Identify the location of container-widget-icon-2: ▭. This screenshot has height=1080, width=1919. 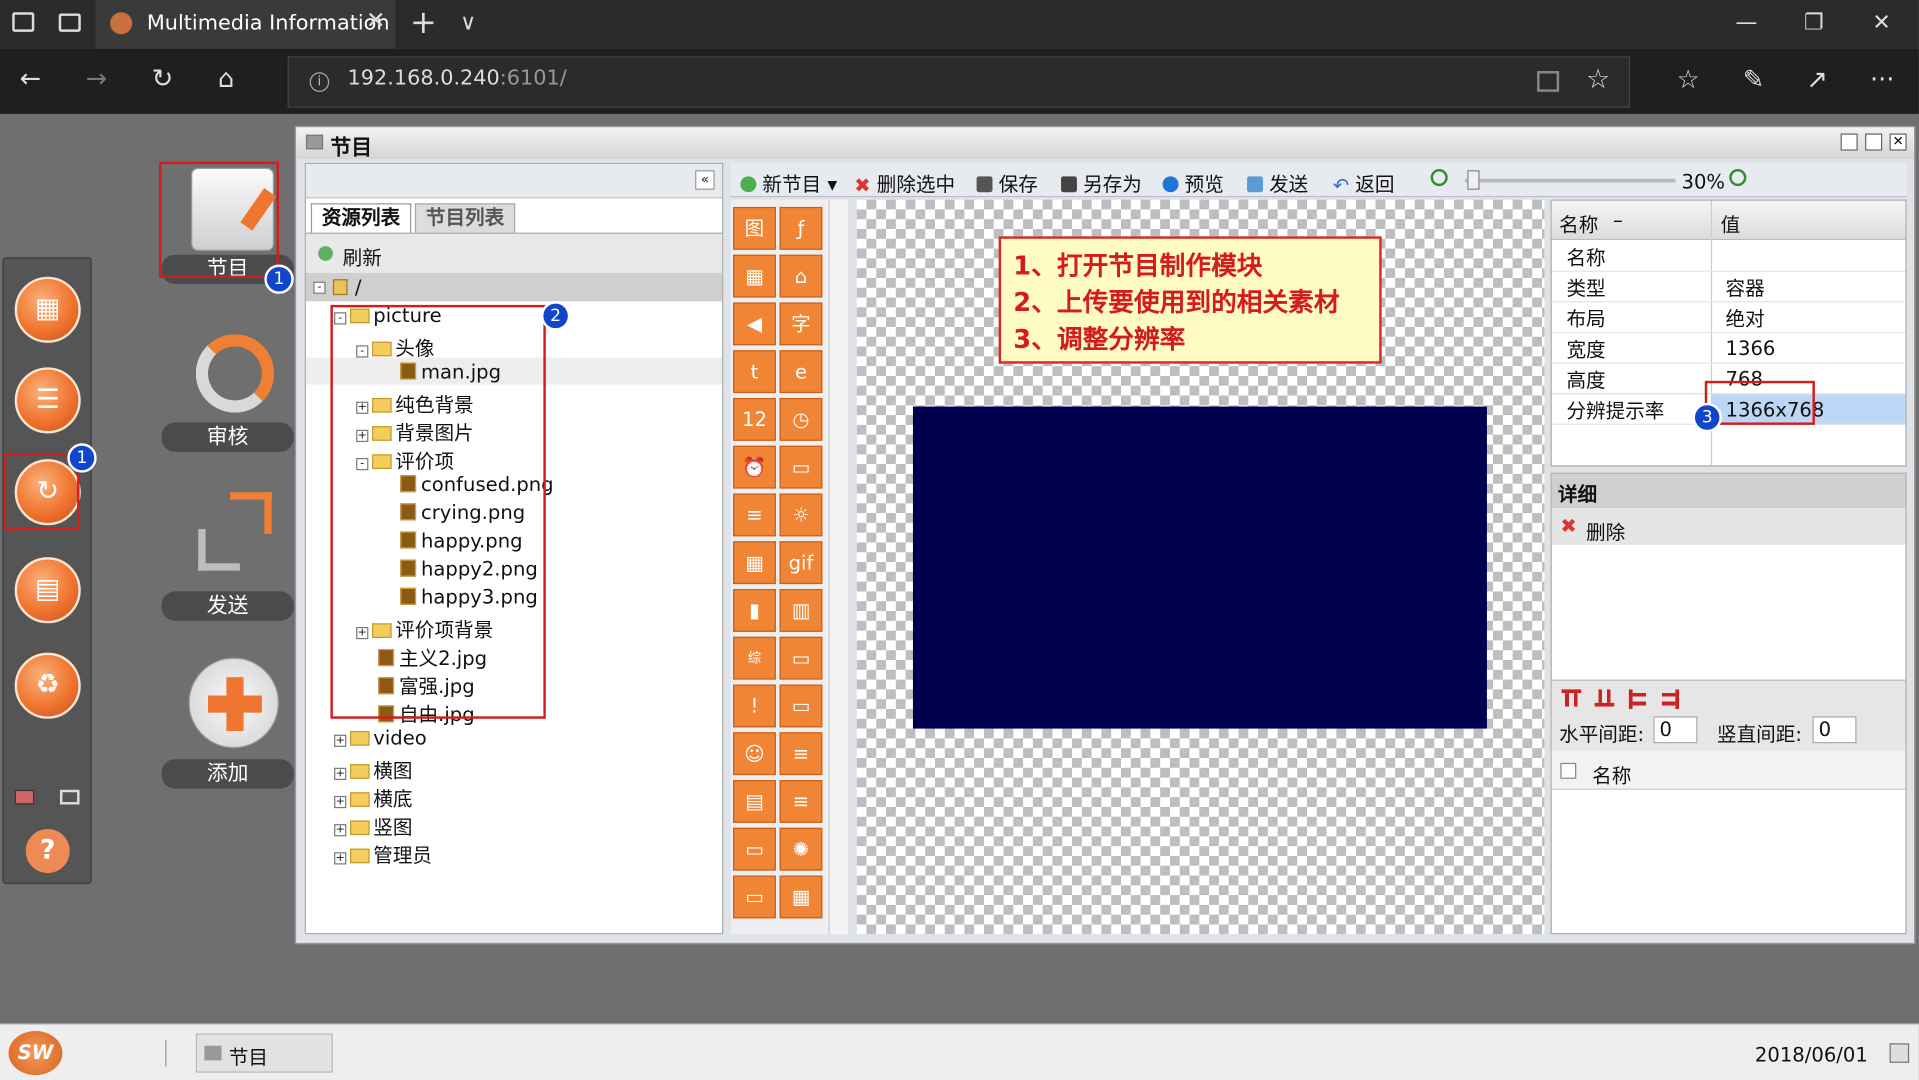
(801, 658).